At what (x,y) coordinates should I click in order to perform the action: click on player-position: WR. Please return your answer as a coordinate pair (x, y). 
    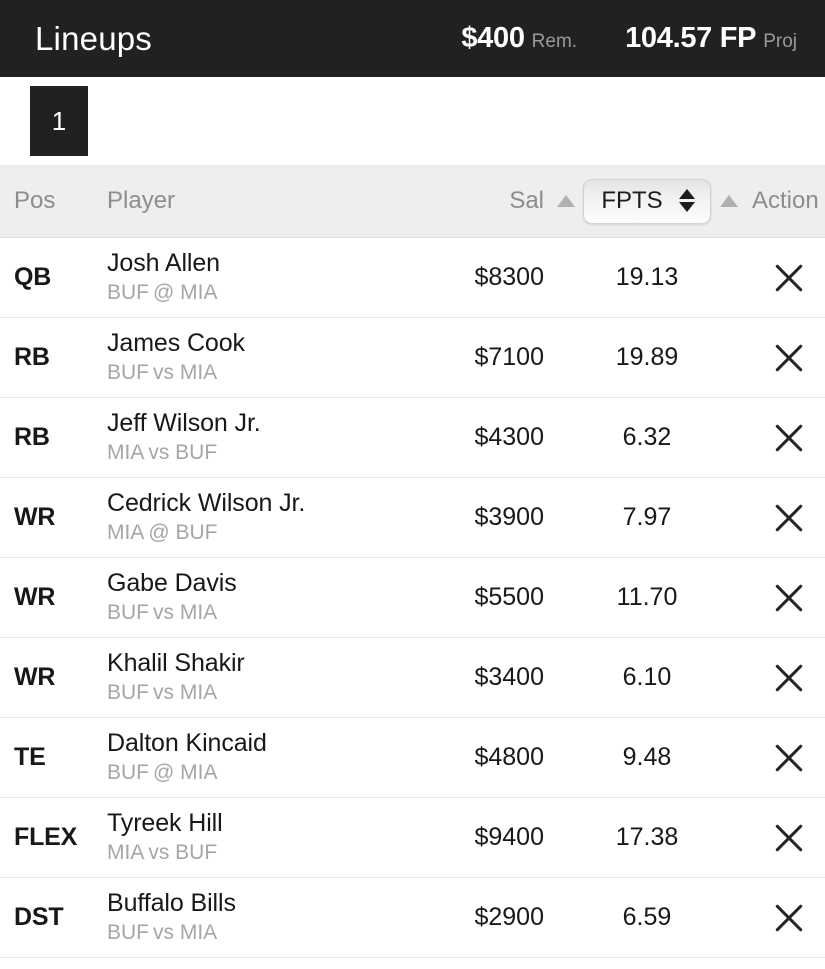
    Looking at the image, I should click on (35, 677).